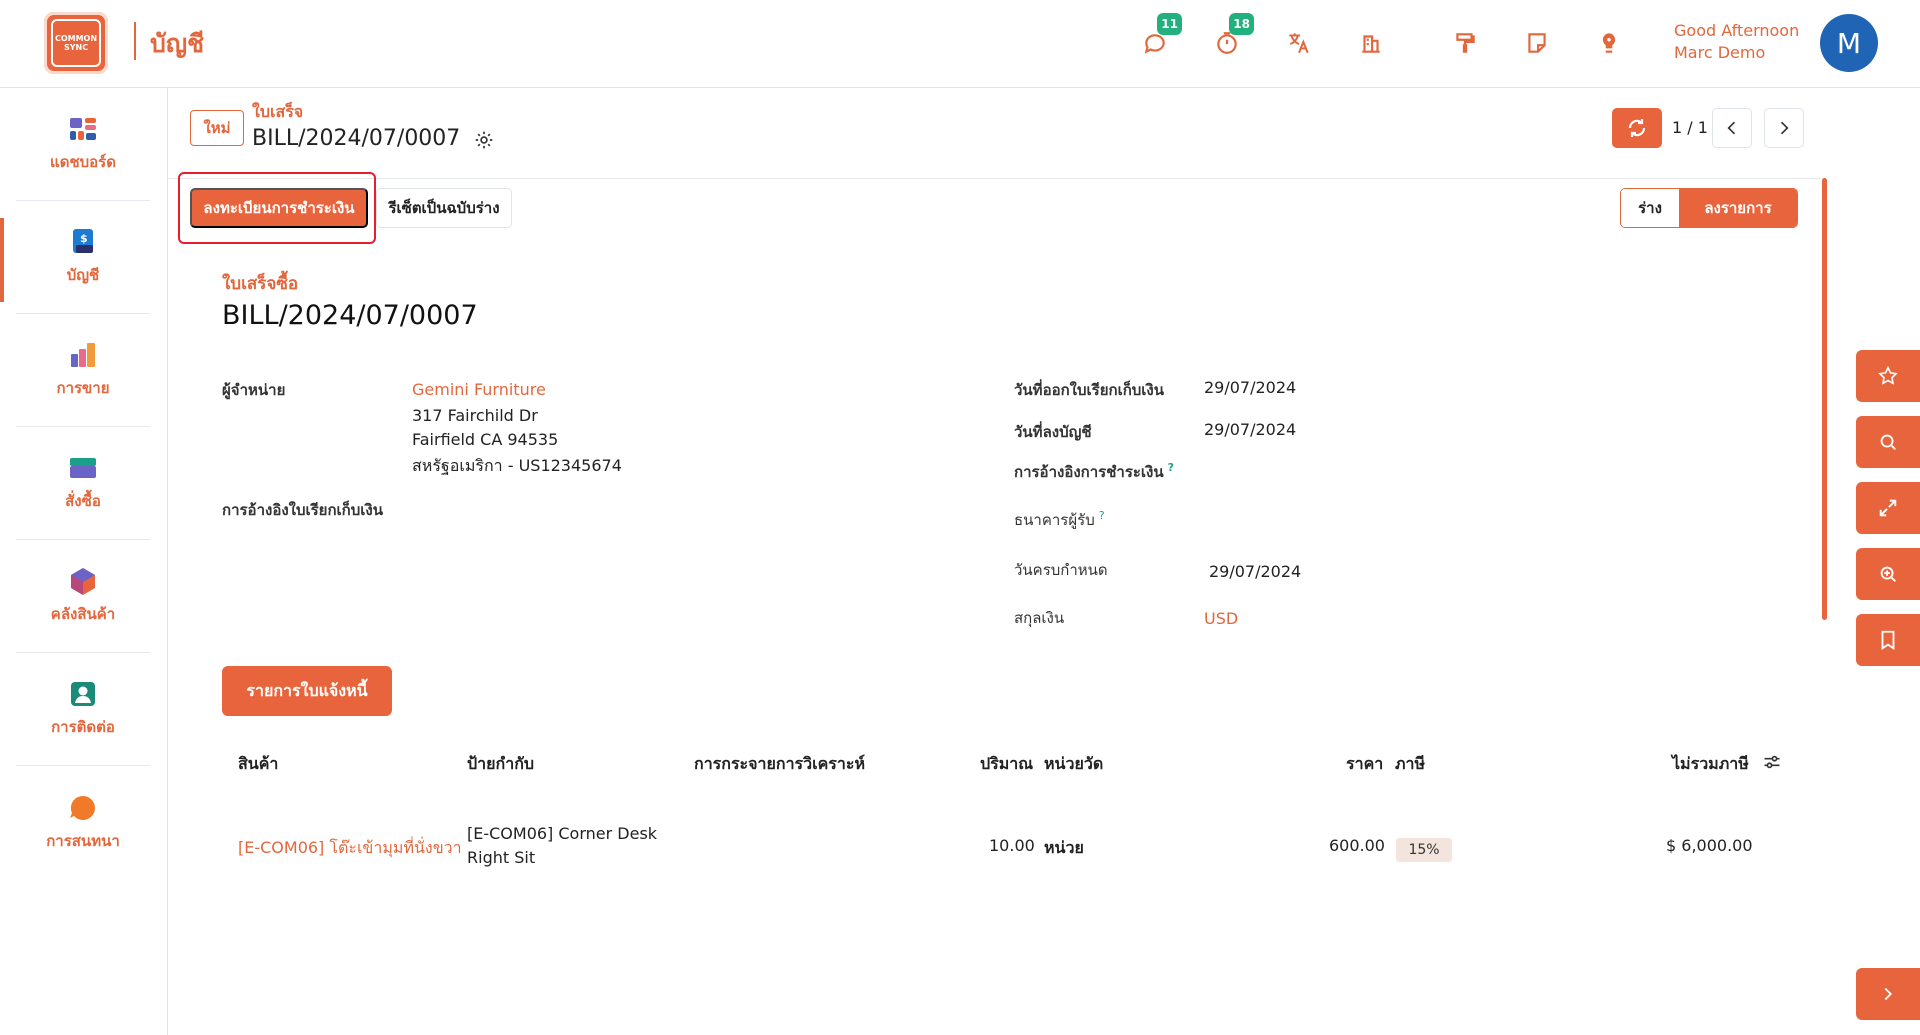  I want to click on star-icon, so click(1888, 375).